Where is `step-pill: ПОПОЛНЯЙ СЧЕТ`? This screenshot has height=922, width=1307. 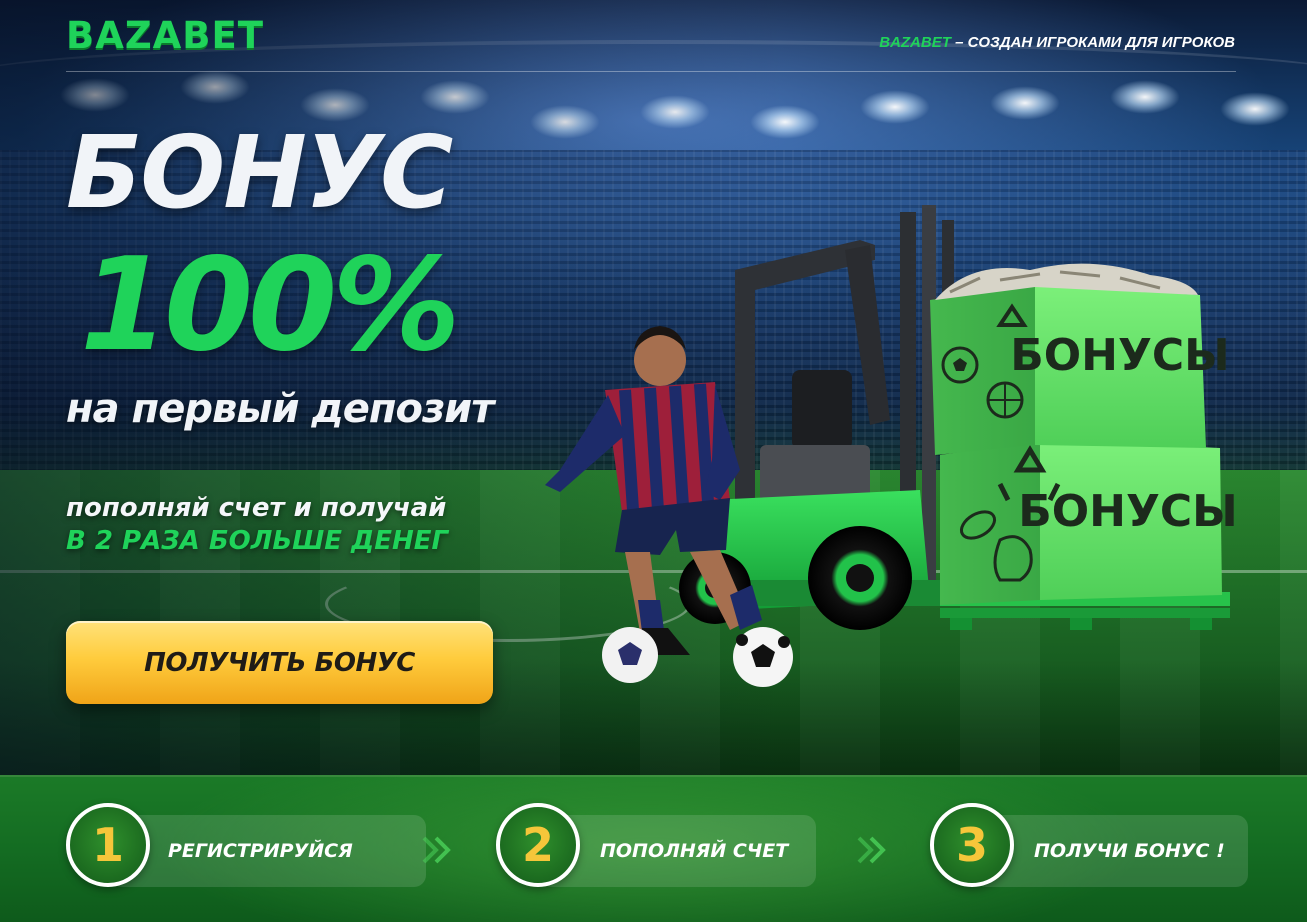 step-pill: ПОПОЛНЯЙ СЧЕТ is located at coordinates (678, 851).